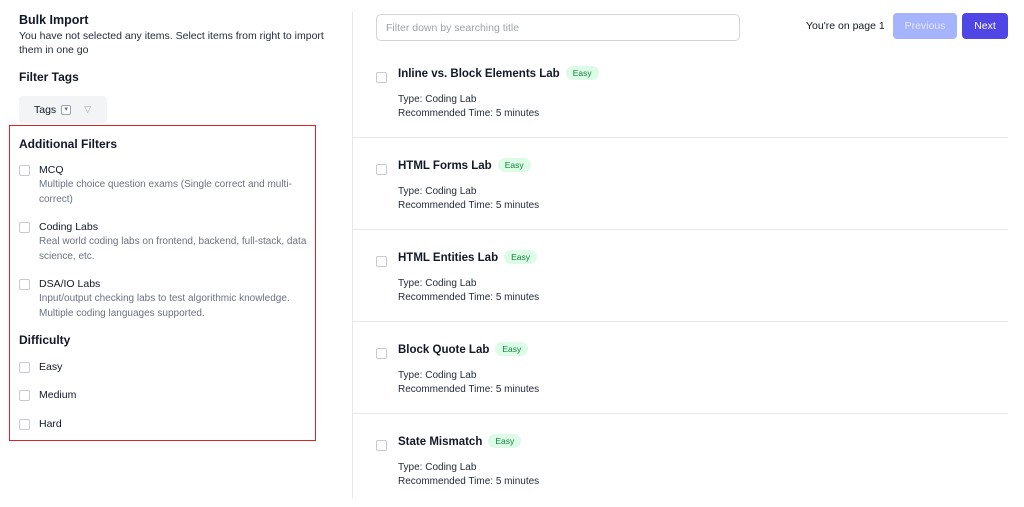  Describe the element at coordinates (87, 109) in the screenshot. I see `filter-icon: ▽` at that location.